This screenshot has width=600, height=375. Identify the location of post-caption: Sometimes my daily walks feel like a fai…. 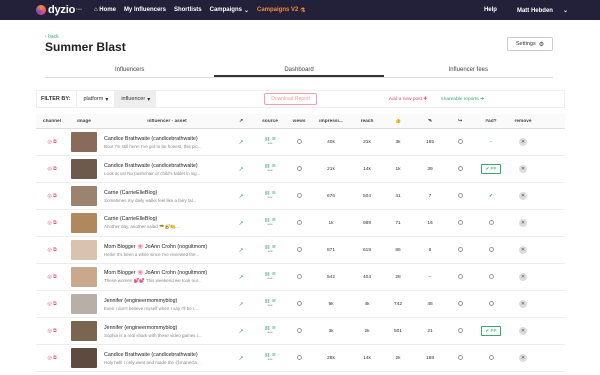
(150, 200).